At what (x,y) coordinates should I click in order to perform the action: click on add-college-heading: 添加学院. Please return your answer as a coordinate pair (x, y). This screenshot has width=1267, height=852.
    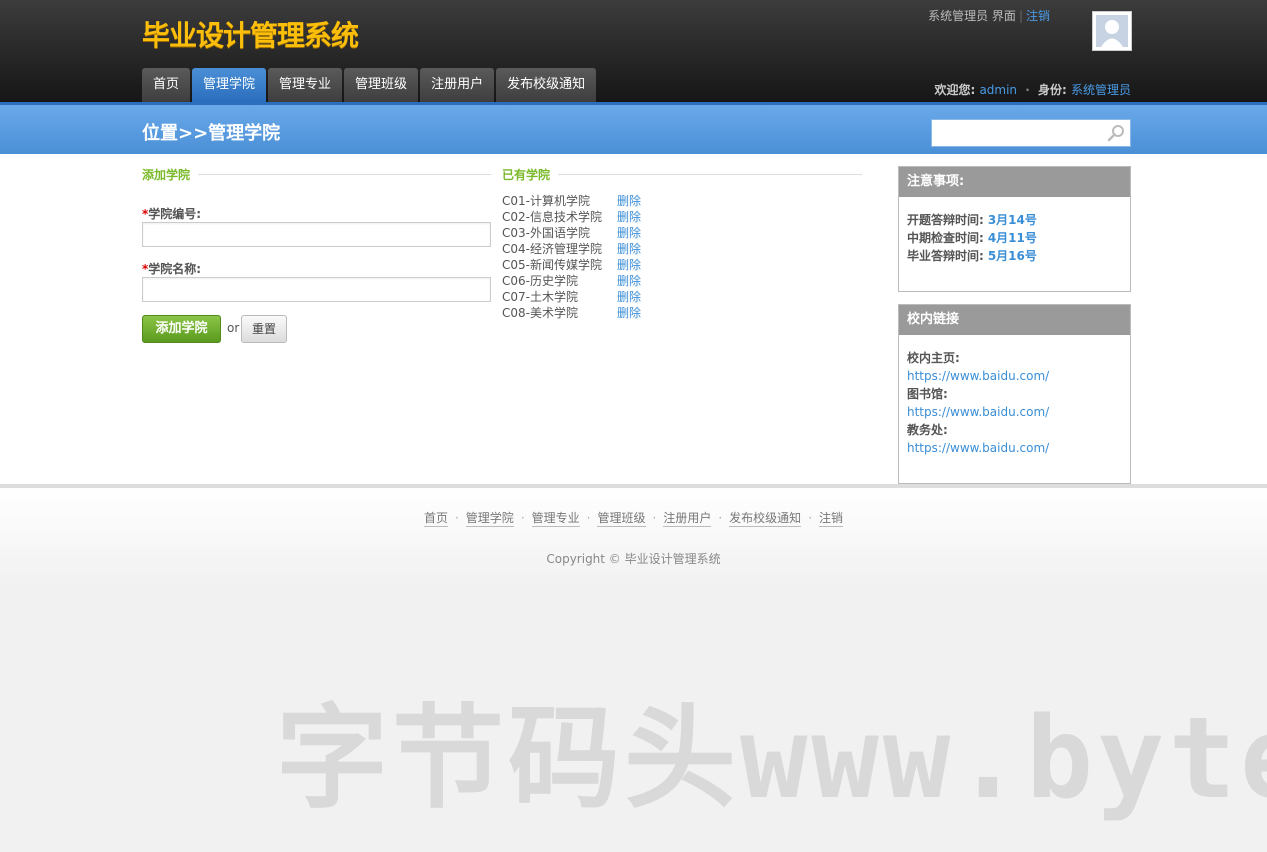
    Looking at the image, I should click on (166, 175).